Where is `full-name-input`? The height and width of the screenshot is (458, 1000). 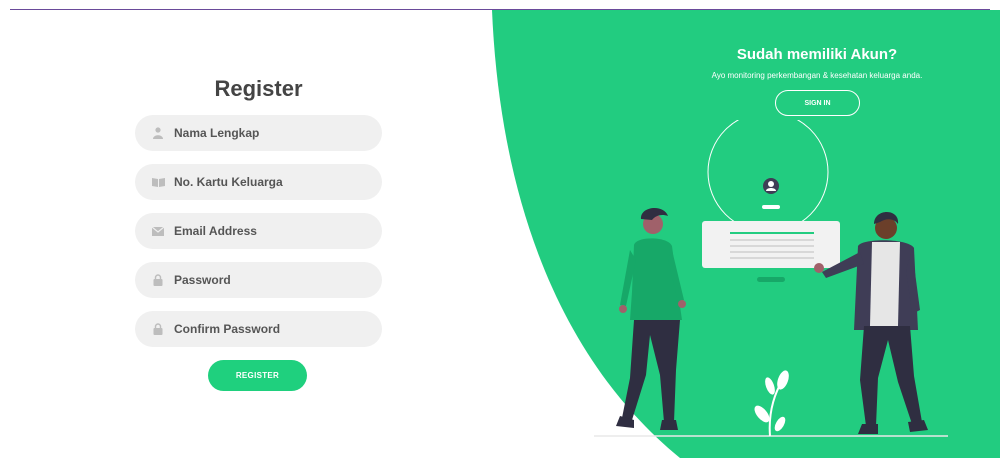
full-name-input is located at coordinates (278, 133).